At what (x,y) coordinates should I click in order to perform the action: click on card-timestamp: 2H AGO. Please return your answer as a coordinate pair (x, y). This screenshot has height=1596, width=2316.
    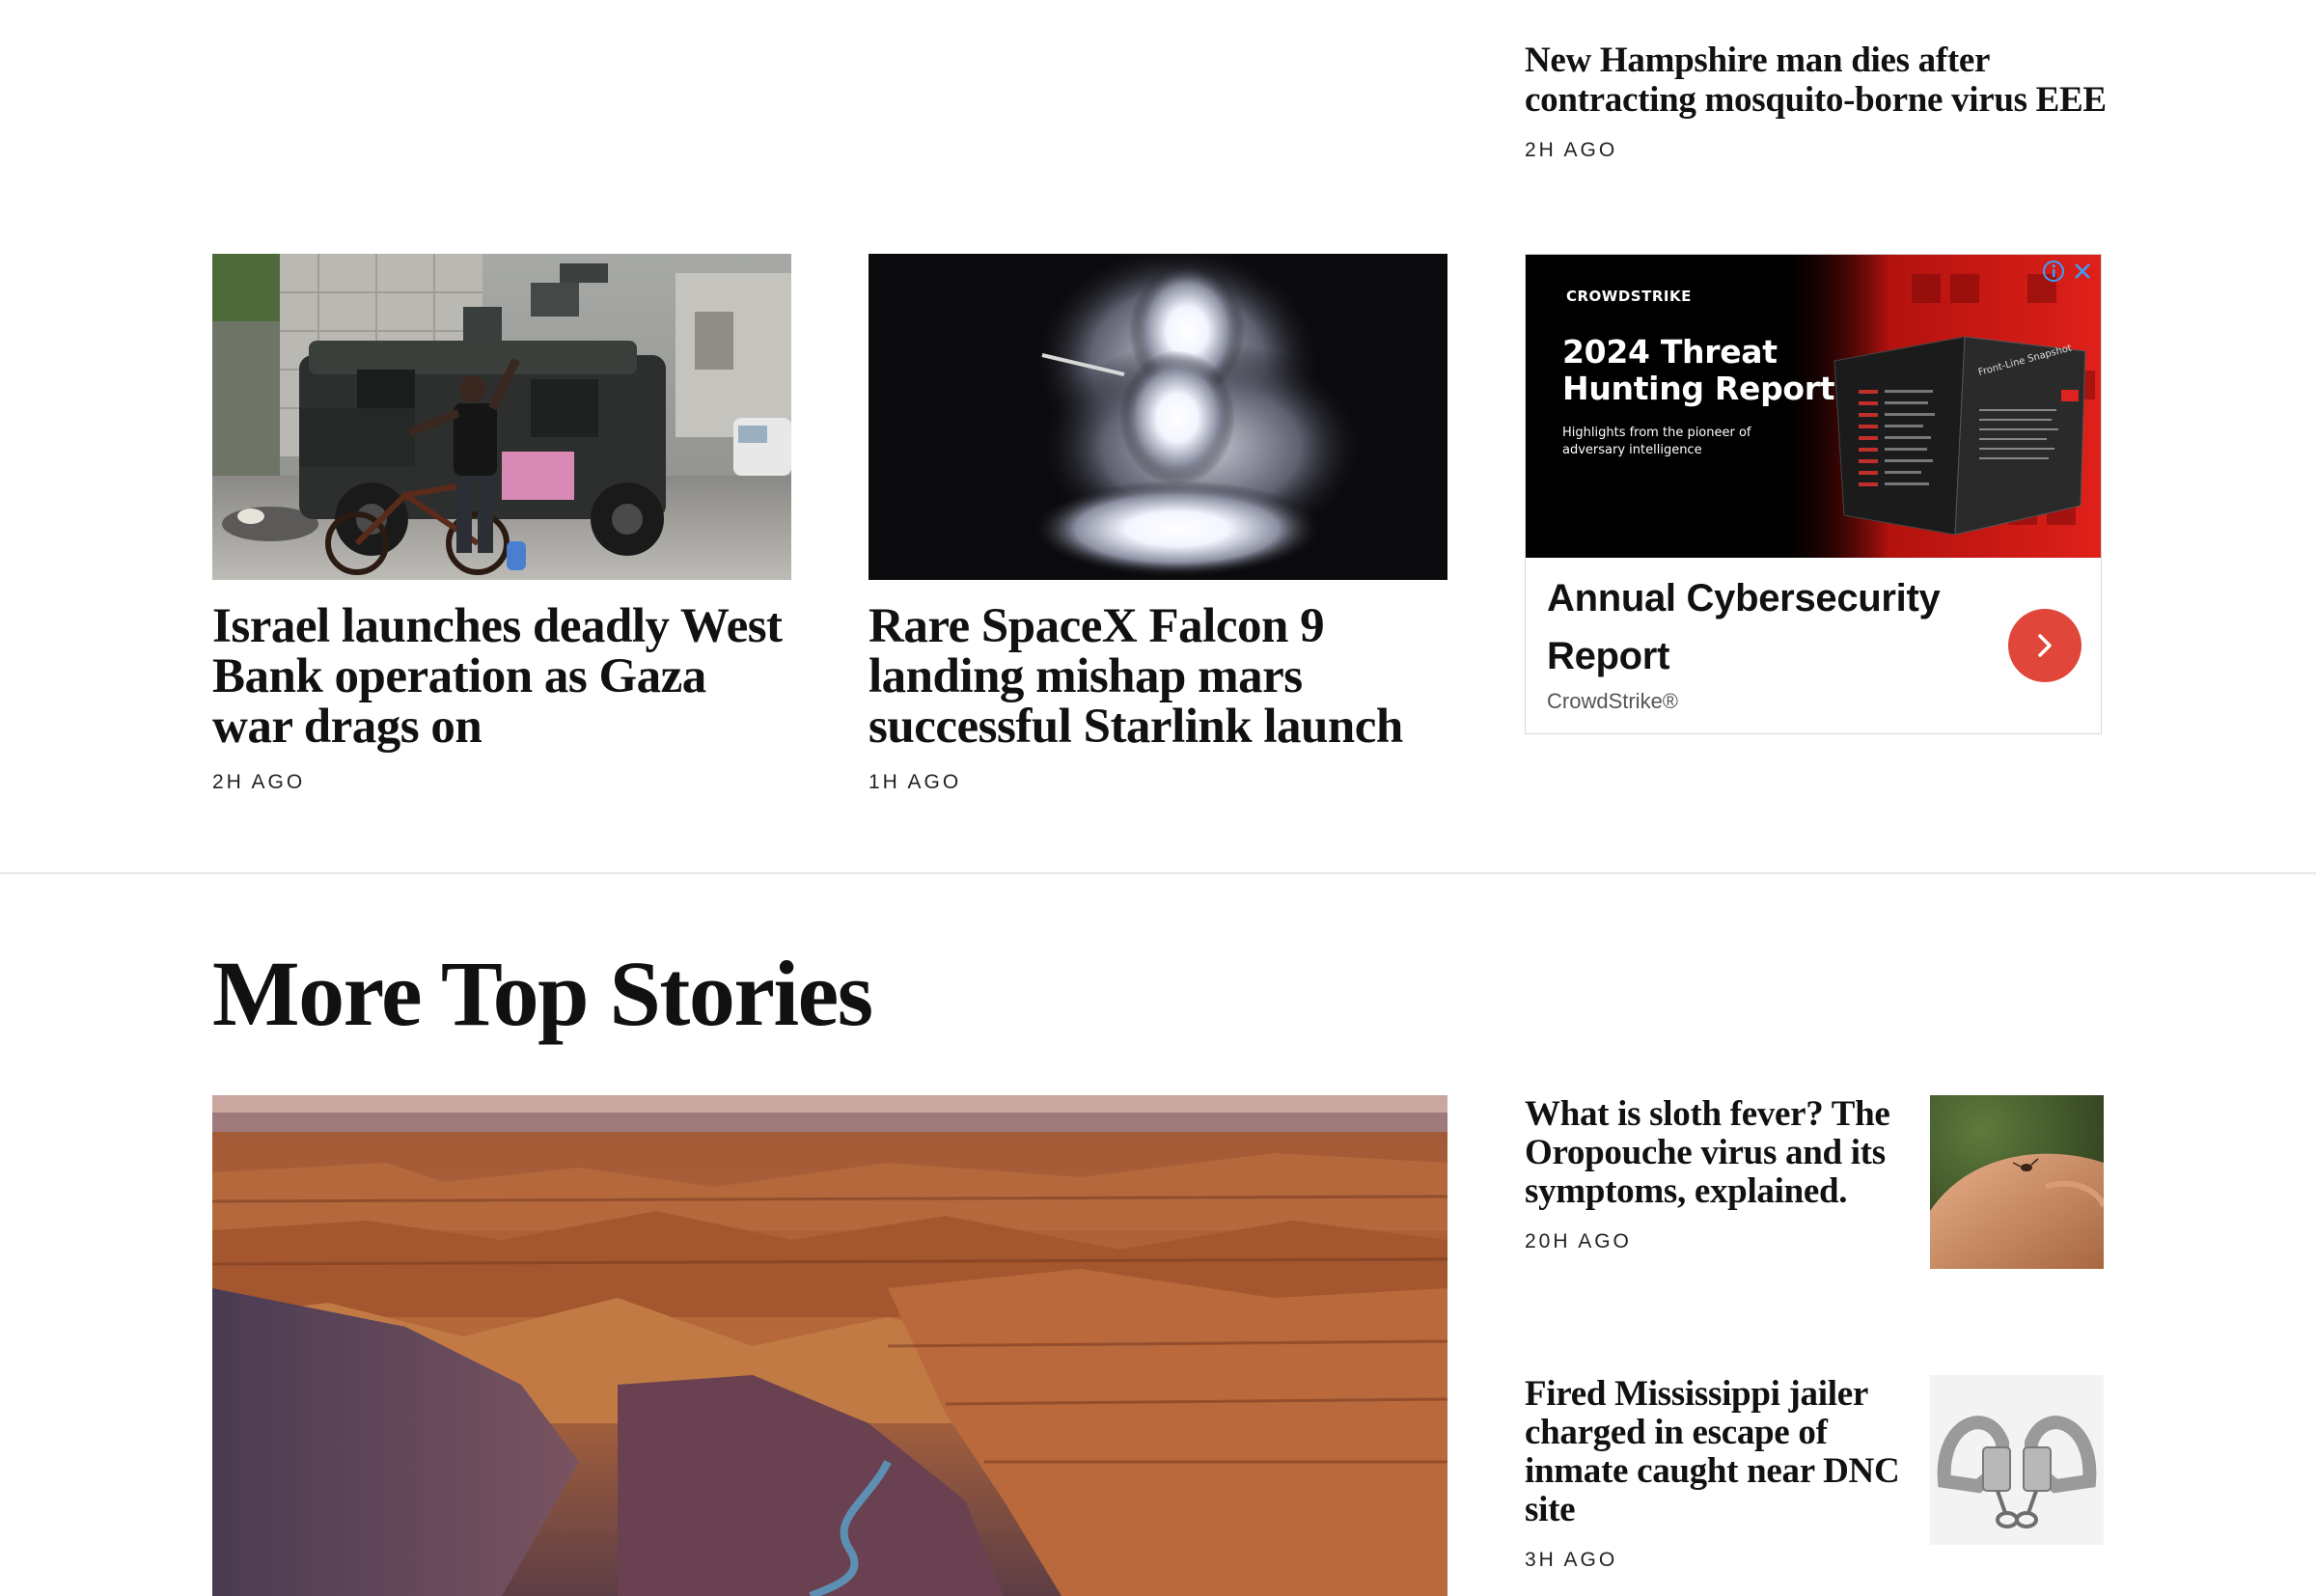
    Looking at the image, I should click on (259, 782).